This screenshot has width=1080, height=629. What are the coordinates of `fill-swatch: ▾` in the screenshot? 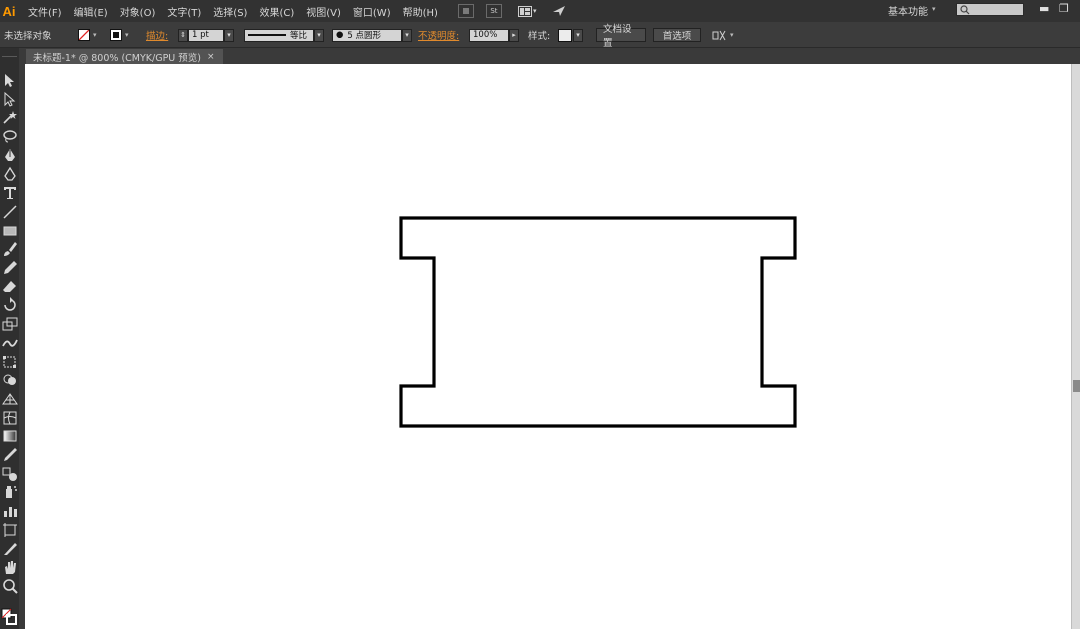 It's located at (87, 35).